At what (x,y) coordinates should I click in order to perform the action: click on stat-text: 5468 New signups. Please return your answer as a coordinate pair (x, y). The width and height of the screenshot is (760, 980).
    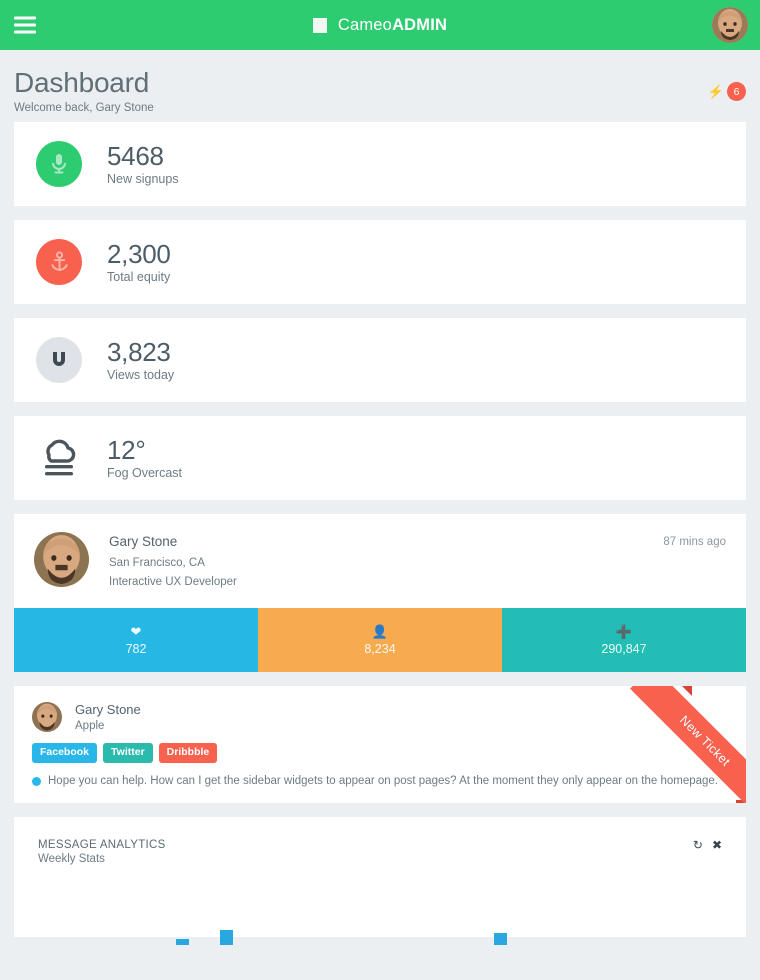
    Looking at the image, I should click on (143, 164).